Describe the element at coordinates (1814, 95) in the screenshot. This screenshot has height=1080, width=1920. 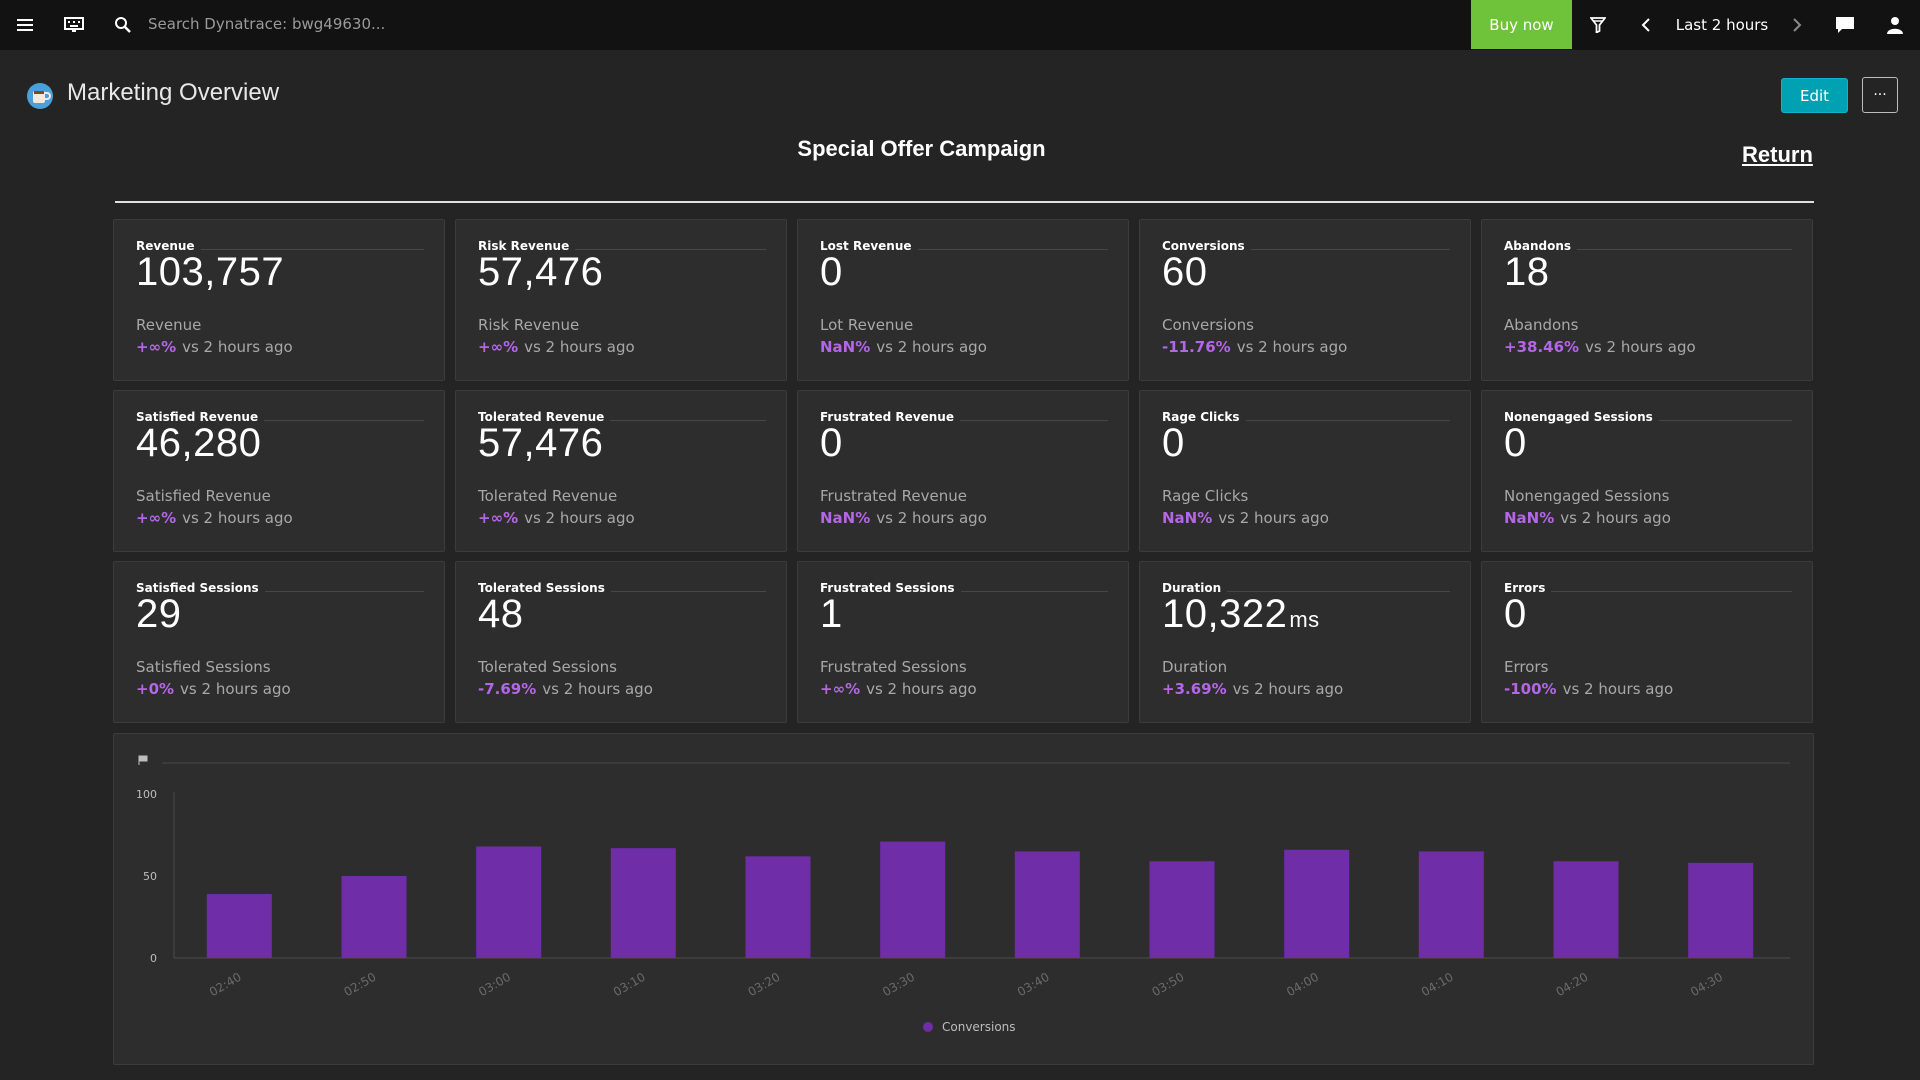
I see `edit-button: Edit` at that location.